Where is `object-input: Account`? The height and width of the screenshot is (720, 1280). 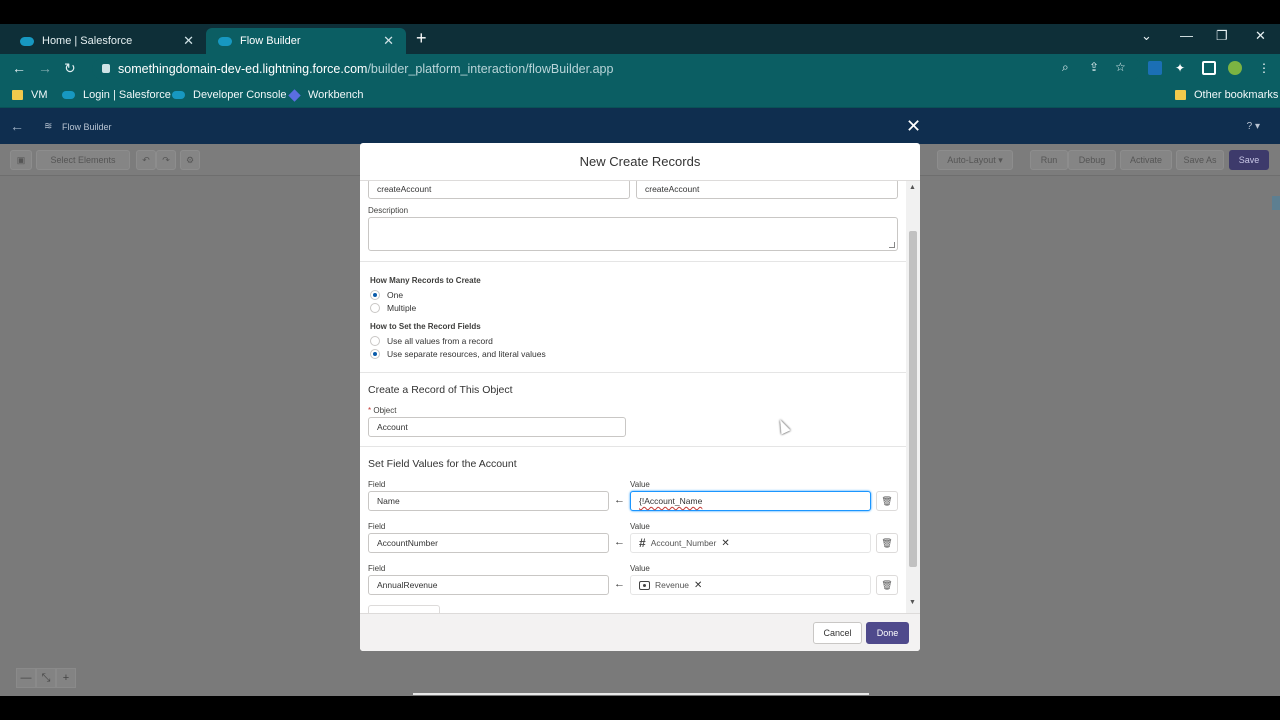
object-input: Account is located at coordinates (497, 427).